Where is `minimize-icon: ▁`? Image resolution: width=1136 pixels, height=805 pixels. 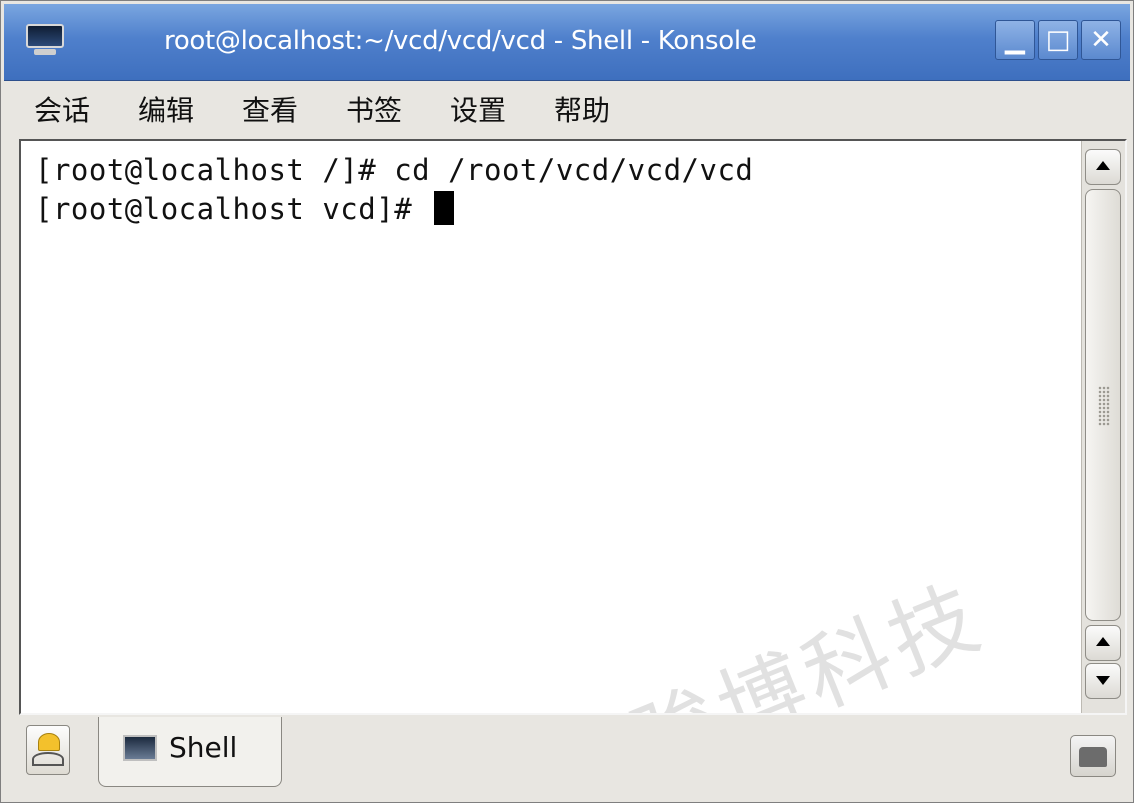
minimize-icon: ▁ is located at coordinates (1015, 40).